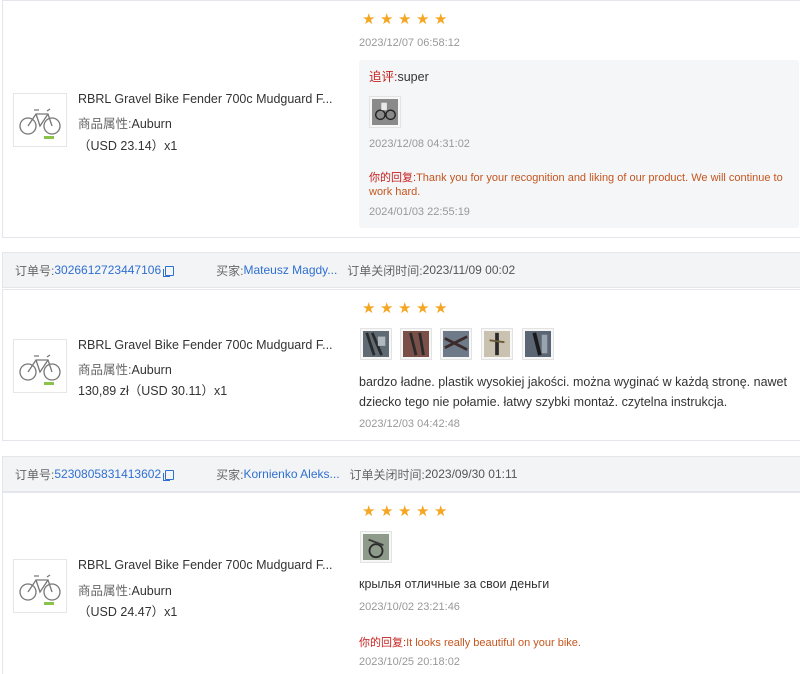 The image size is (800, 674). Describe the element at coordinates (409, 424) in the screenshot. I see `review-date: 2023/12/03 04:42:48` at that location.